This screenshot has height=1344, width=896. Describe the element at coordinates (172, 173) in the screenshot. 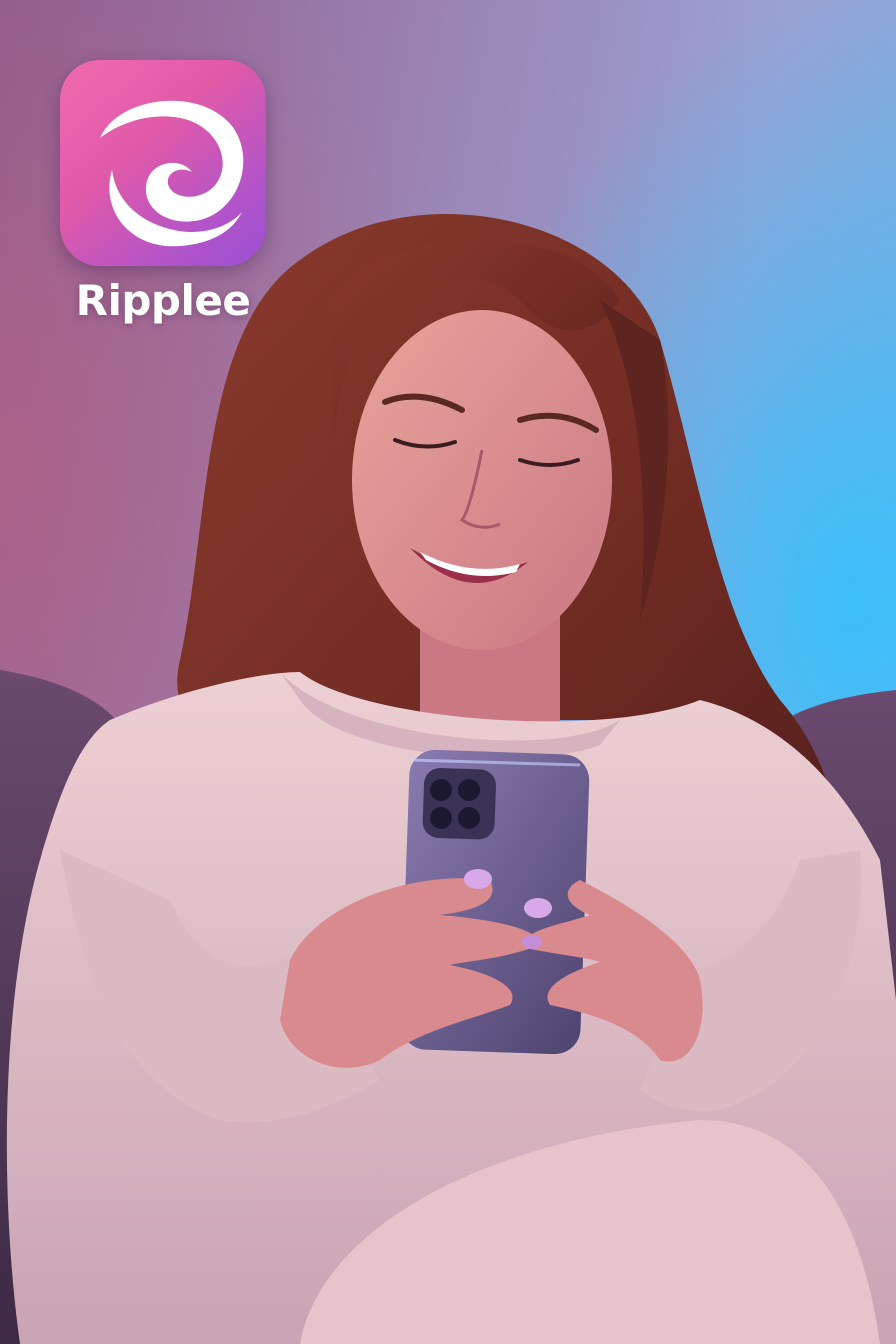

I see `swirl-logo-icon` at that location.